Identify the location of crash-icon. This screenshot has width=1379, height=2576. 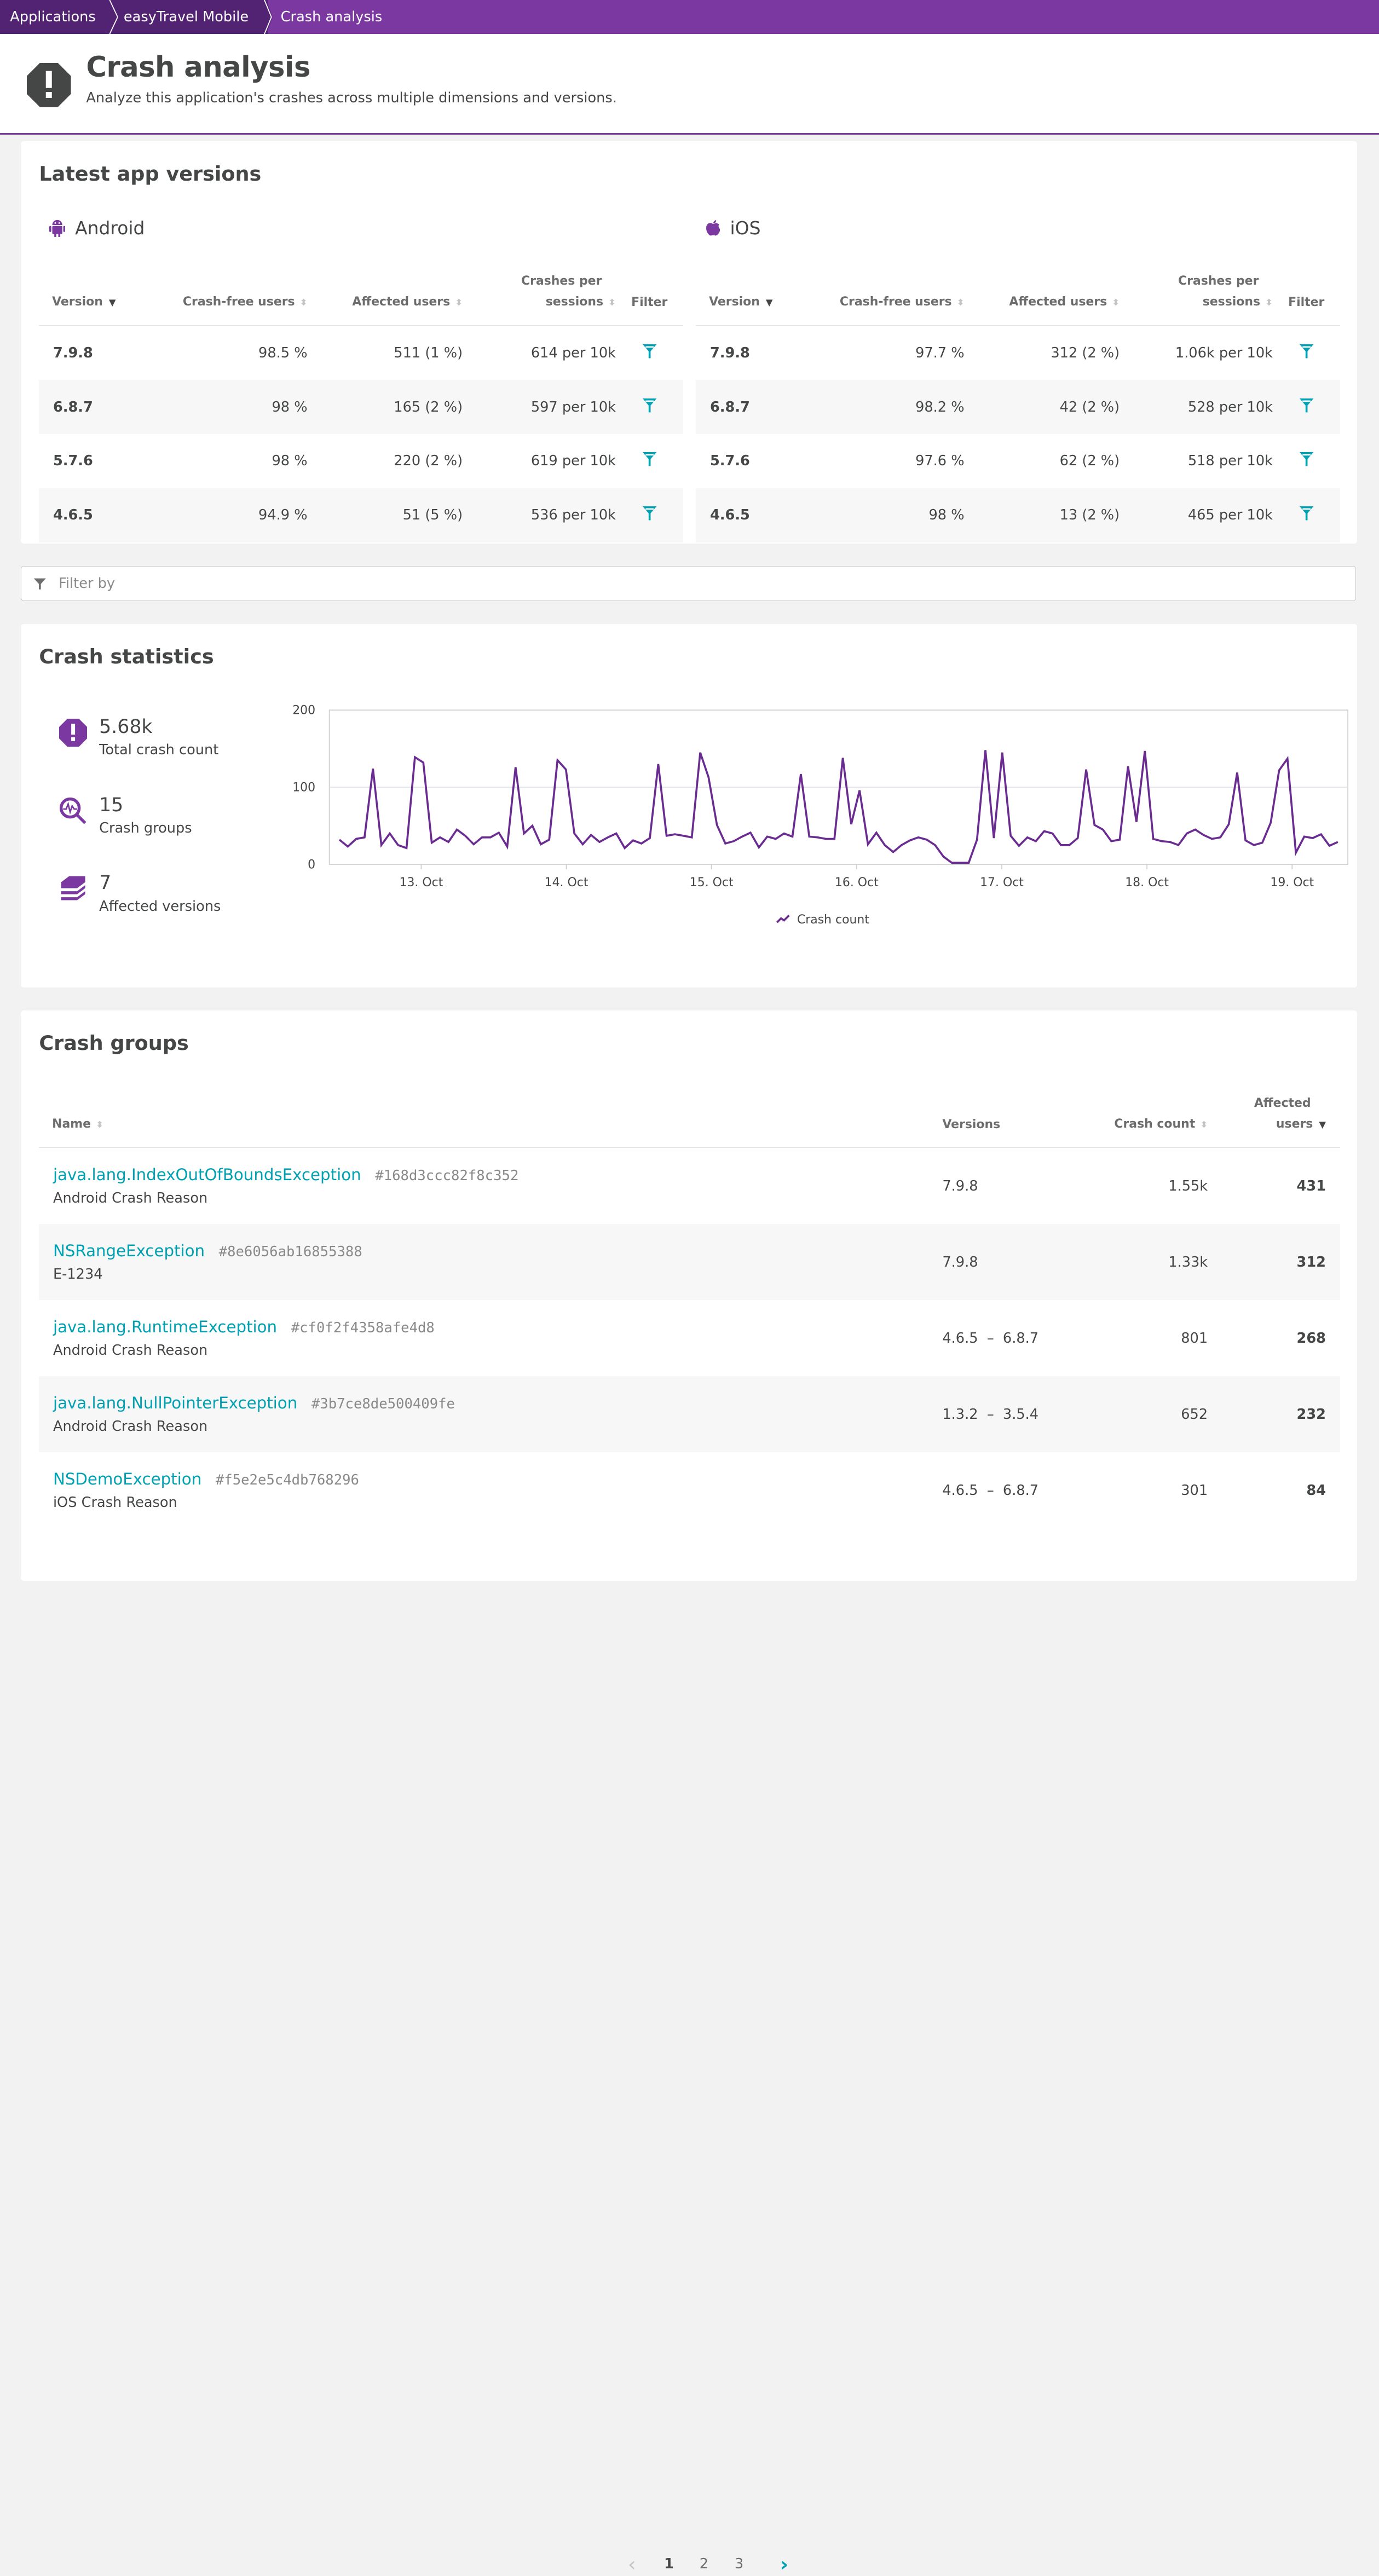
(49, 87).